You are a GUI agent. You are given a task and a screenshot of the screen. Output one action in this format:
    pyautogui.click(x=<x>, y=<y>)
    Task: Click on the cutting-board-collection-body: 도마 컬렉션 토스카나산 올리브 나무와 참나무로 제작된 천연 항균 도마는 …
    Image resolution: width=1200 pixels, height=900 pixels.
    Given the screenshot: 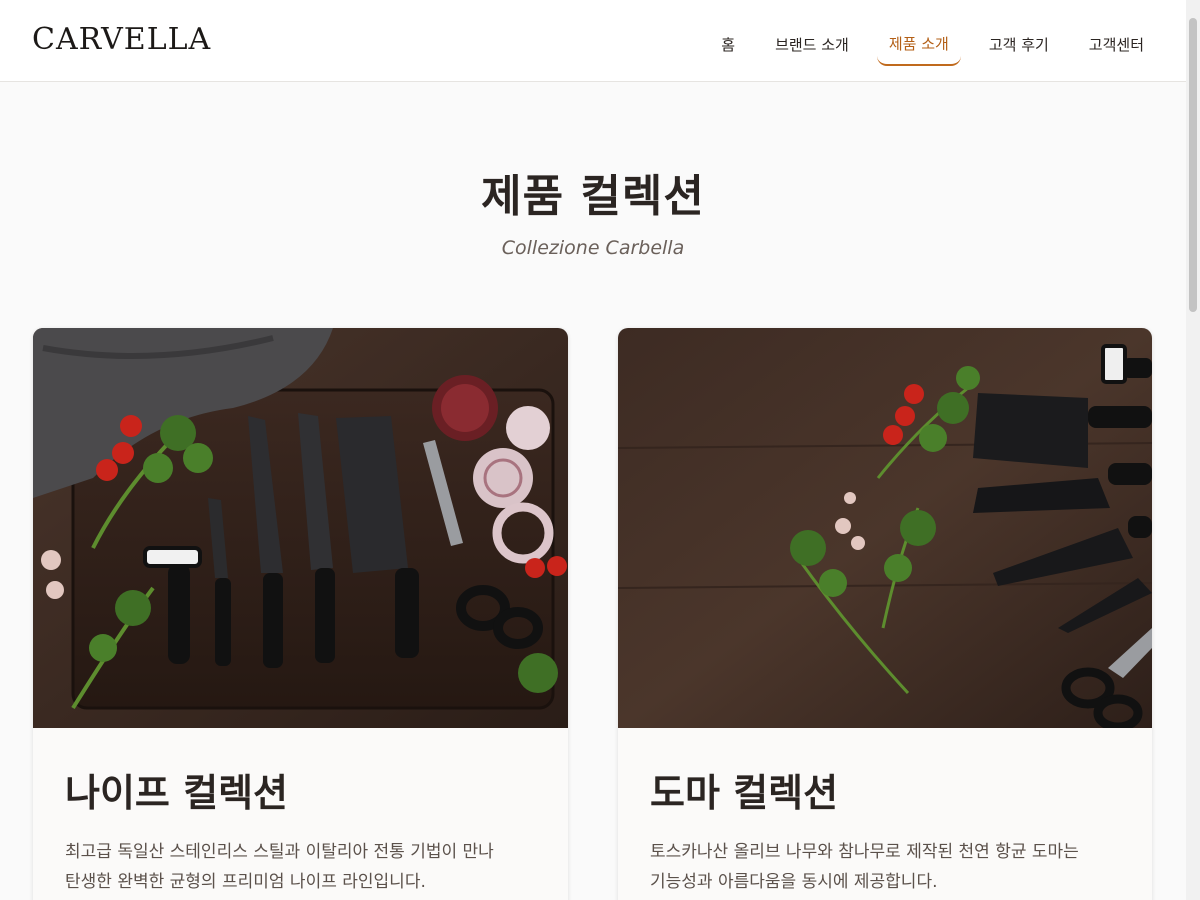 What is the action you would take?
    pyautogui.click(x=885, y=814)
    